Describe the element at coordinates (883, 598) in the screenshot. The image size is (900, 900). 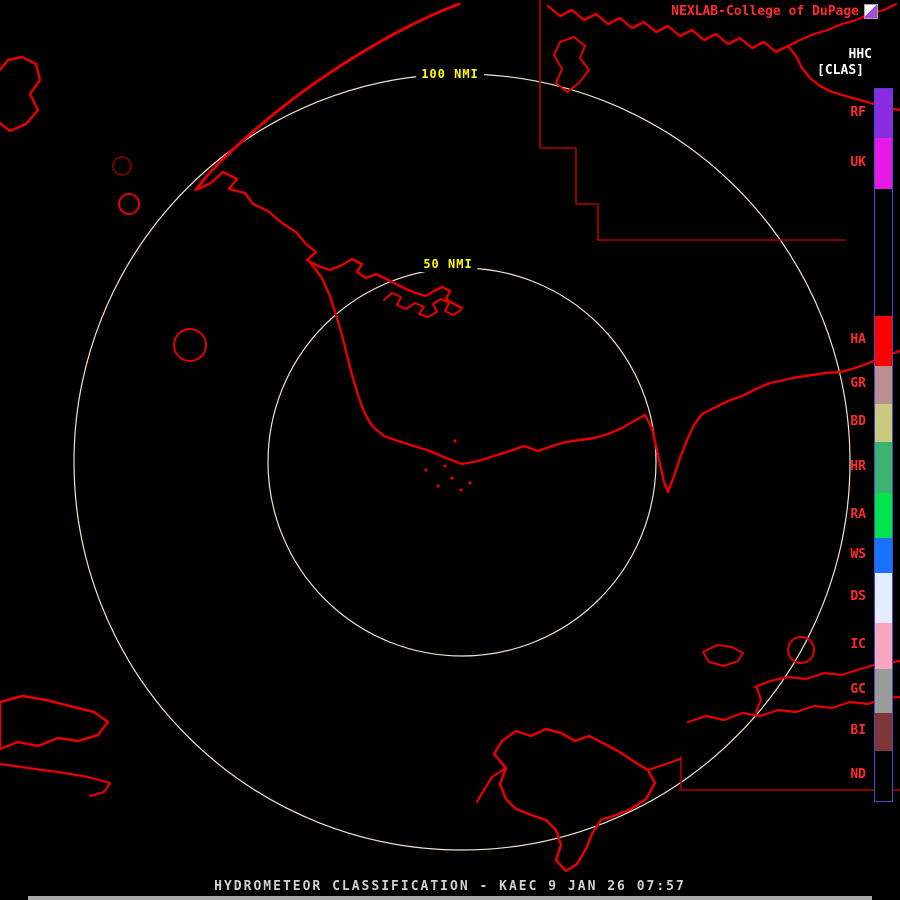
I see `legend-seg-ds` at that location.